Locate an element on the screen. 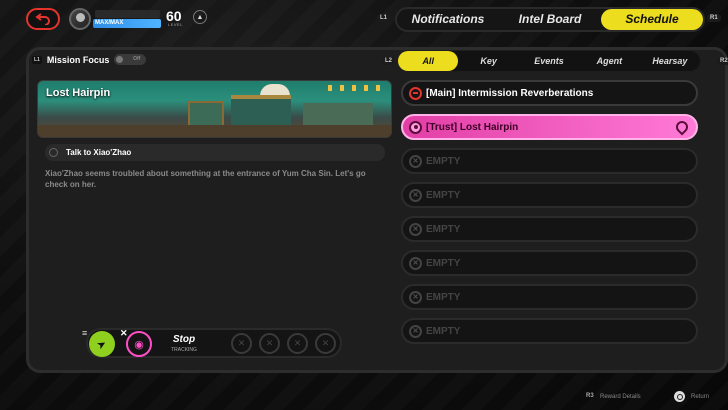 The image size is (728, 410). filter-key: Key is located at coordinates (488, 61).